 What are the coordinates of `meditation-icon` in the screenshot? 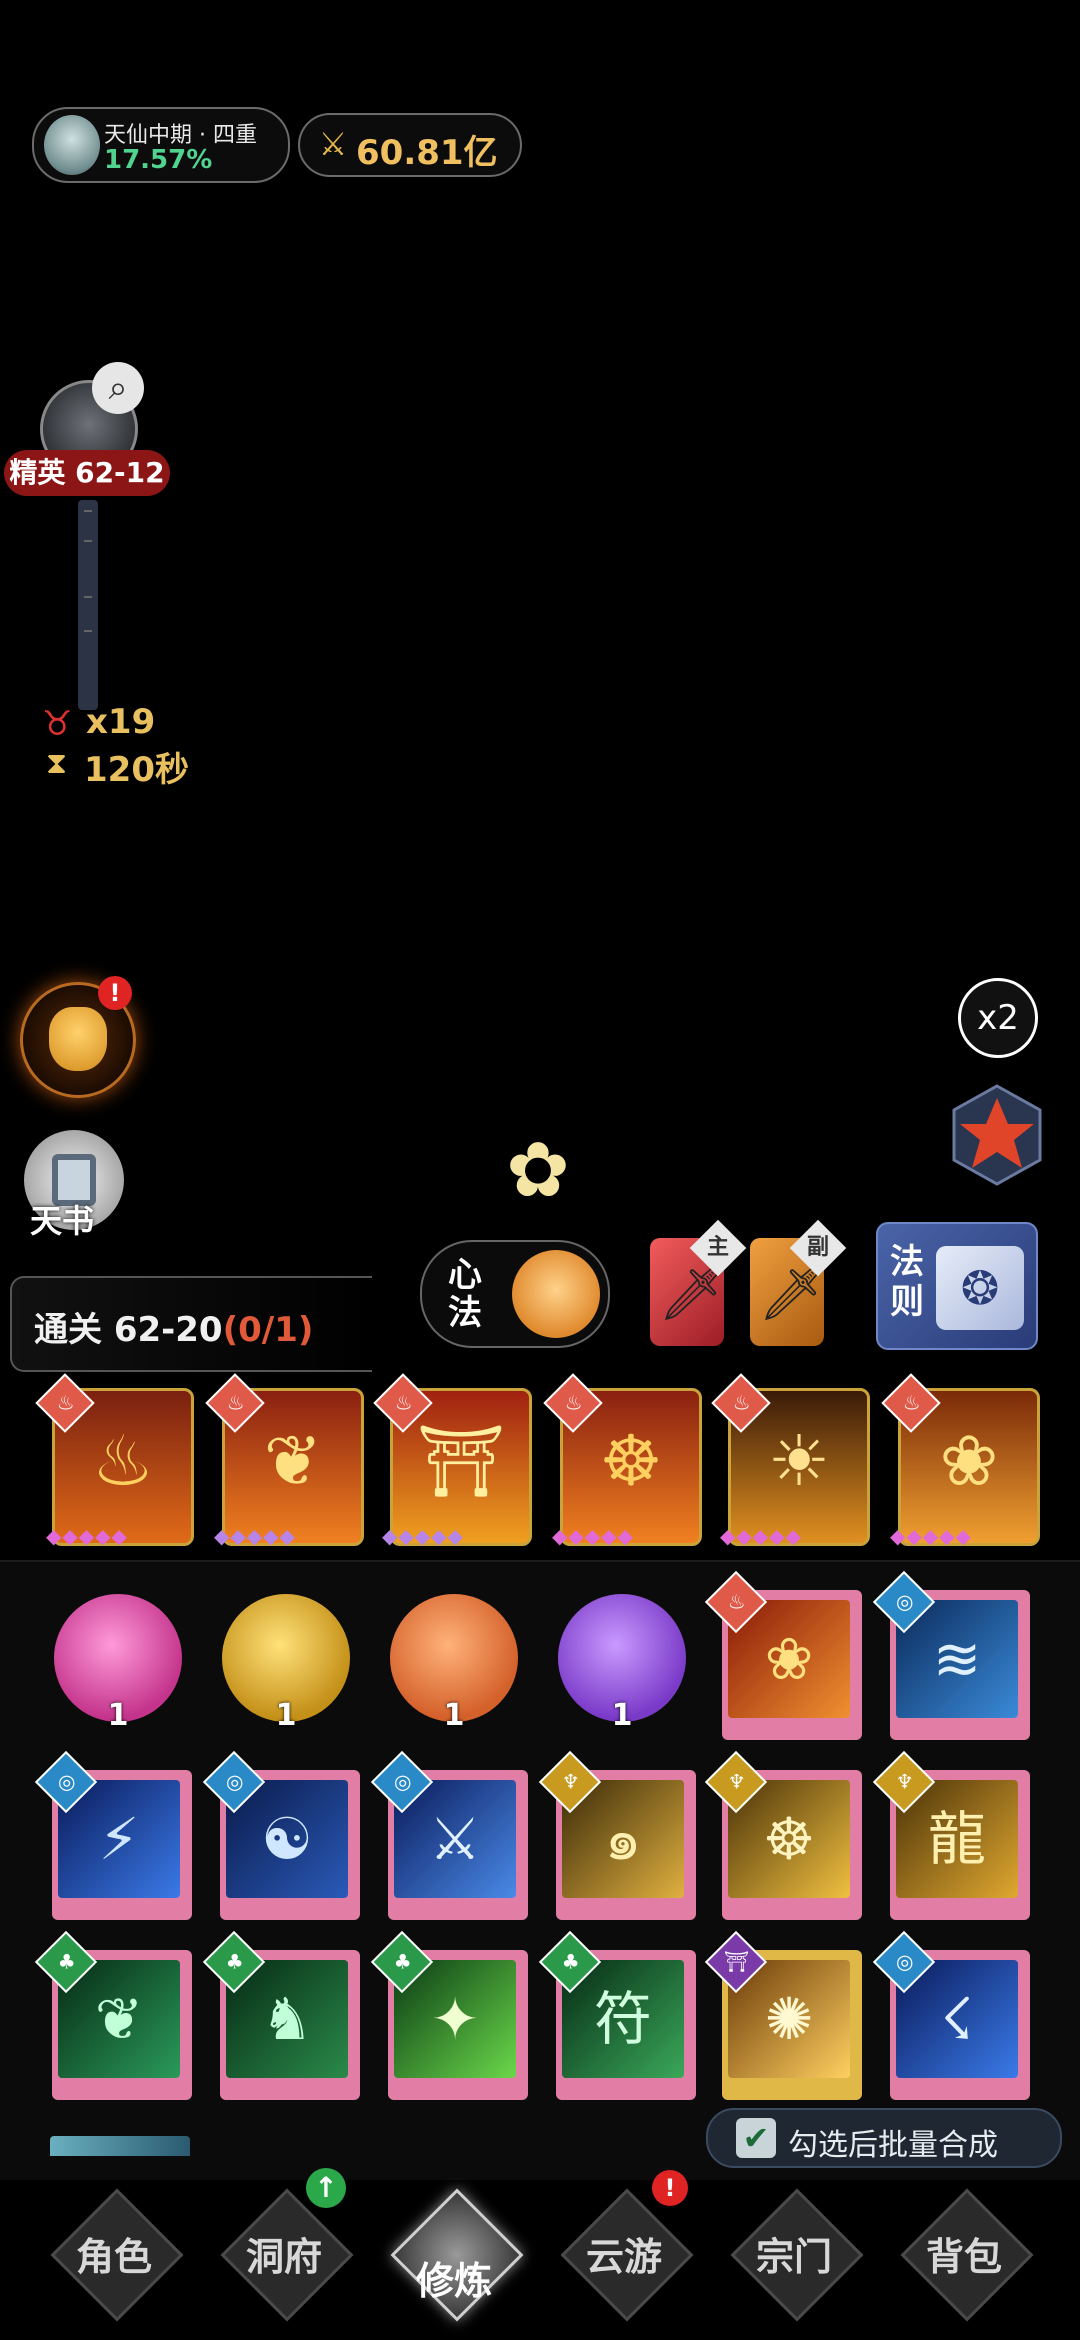 It's located at (556, 1294).